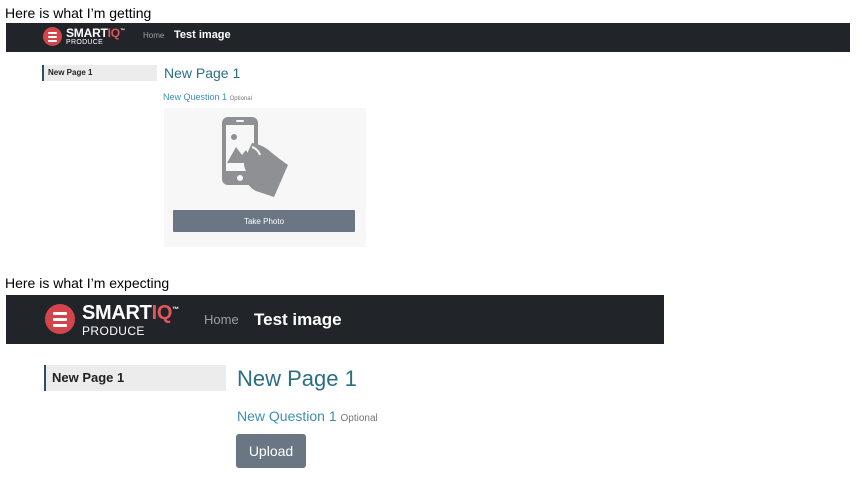 This screenshot has height=498, width=862. I want to click on navbar-expecting: SMARTIQ™ PRODUCE Home Test image, so click(335, 319).